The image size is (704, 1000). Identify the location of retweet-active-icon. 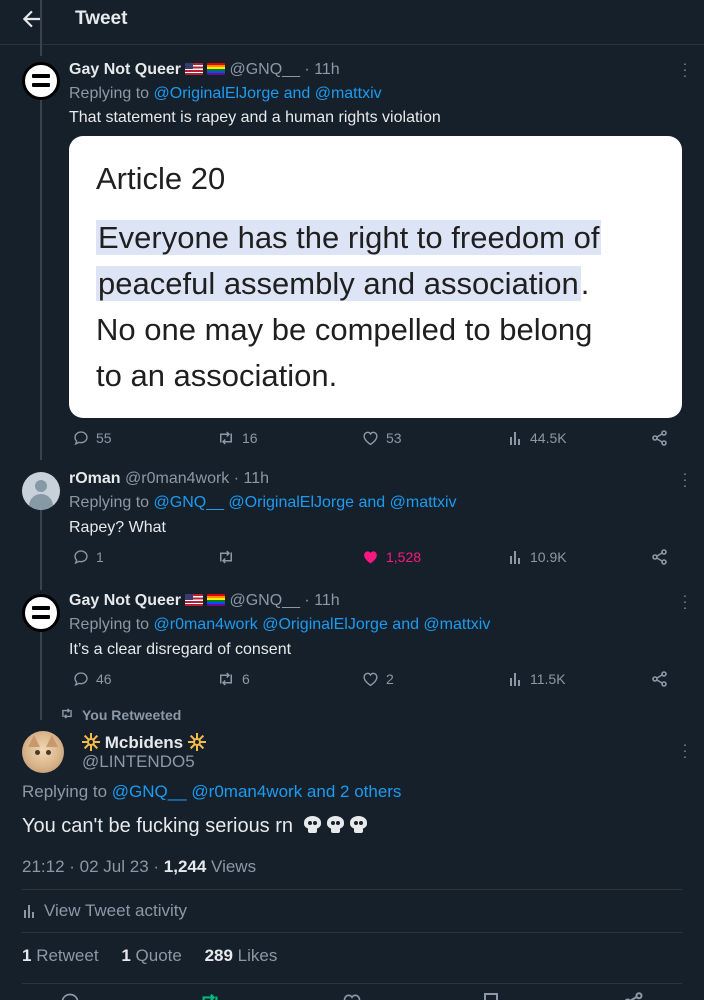
(210, 996).